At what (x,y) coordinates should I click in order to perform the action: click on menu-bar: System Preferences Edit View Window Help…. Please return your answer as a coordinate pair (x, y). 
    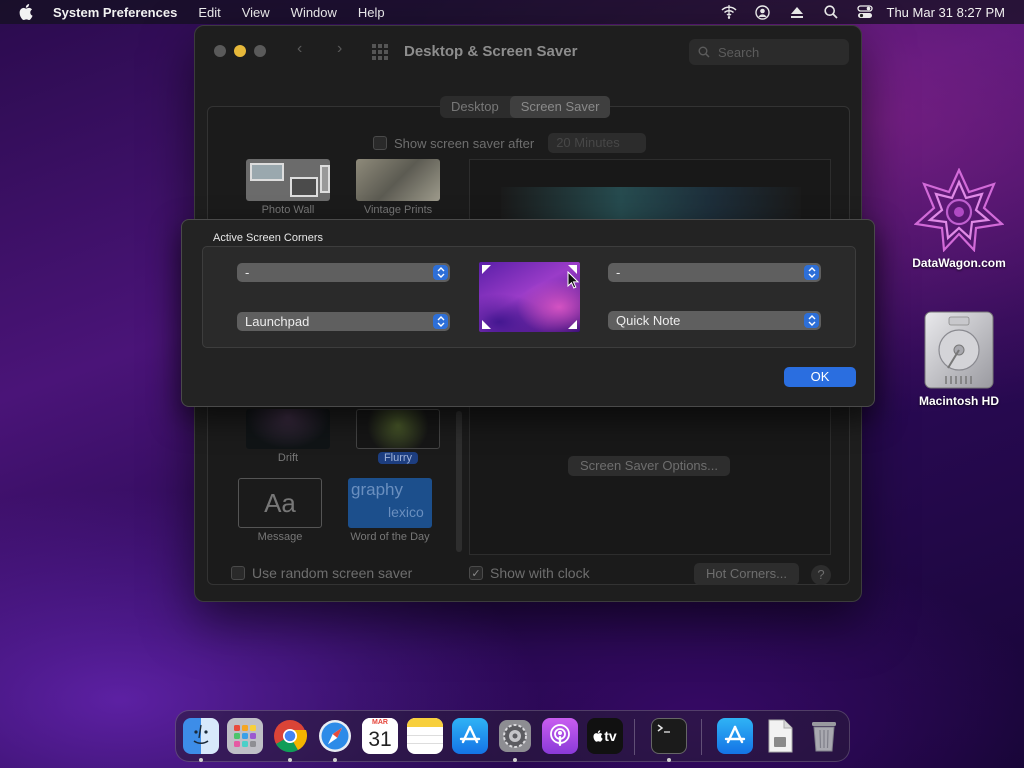
    Looking at the image, I should click on (512, 12).